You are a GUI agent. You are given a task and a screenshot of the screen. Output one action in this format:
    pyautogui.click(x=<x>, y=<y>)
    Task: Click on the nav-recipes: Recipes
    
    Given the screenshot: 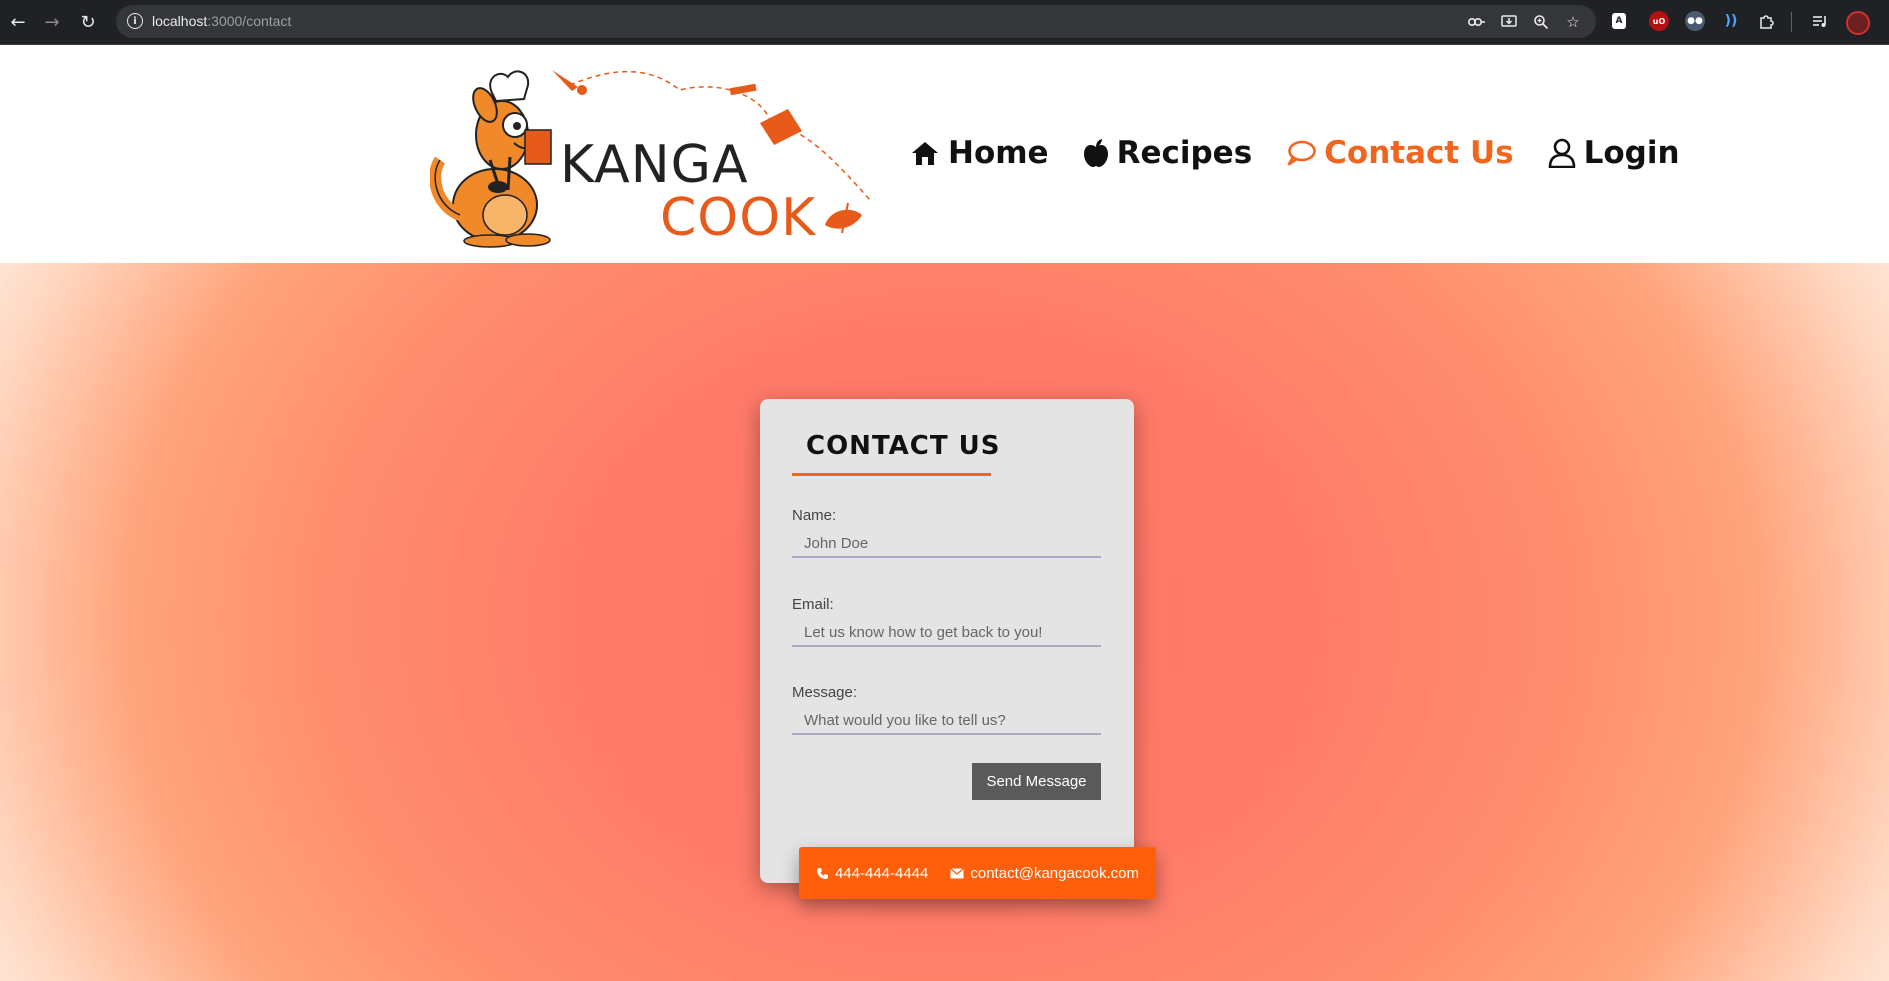 What is the action you would take?
    pyautogui.click(x=1168, y=153)
    